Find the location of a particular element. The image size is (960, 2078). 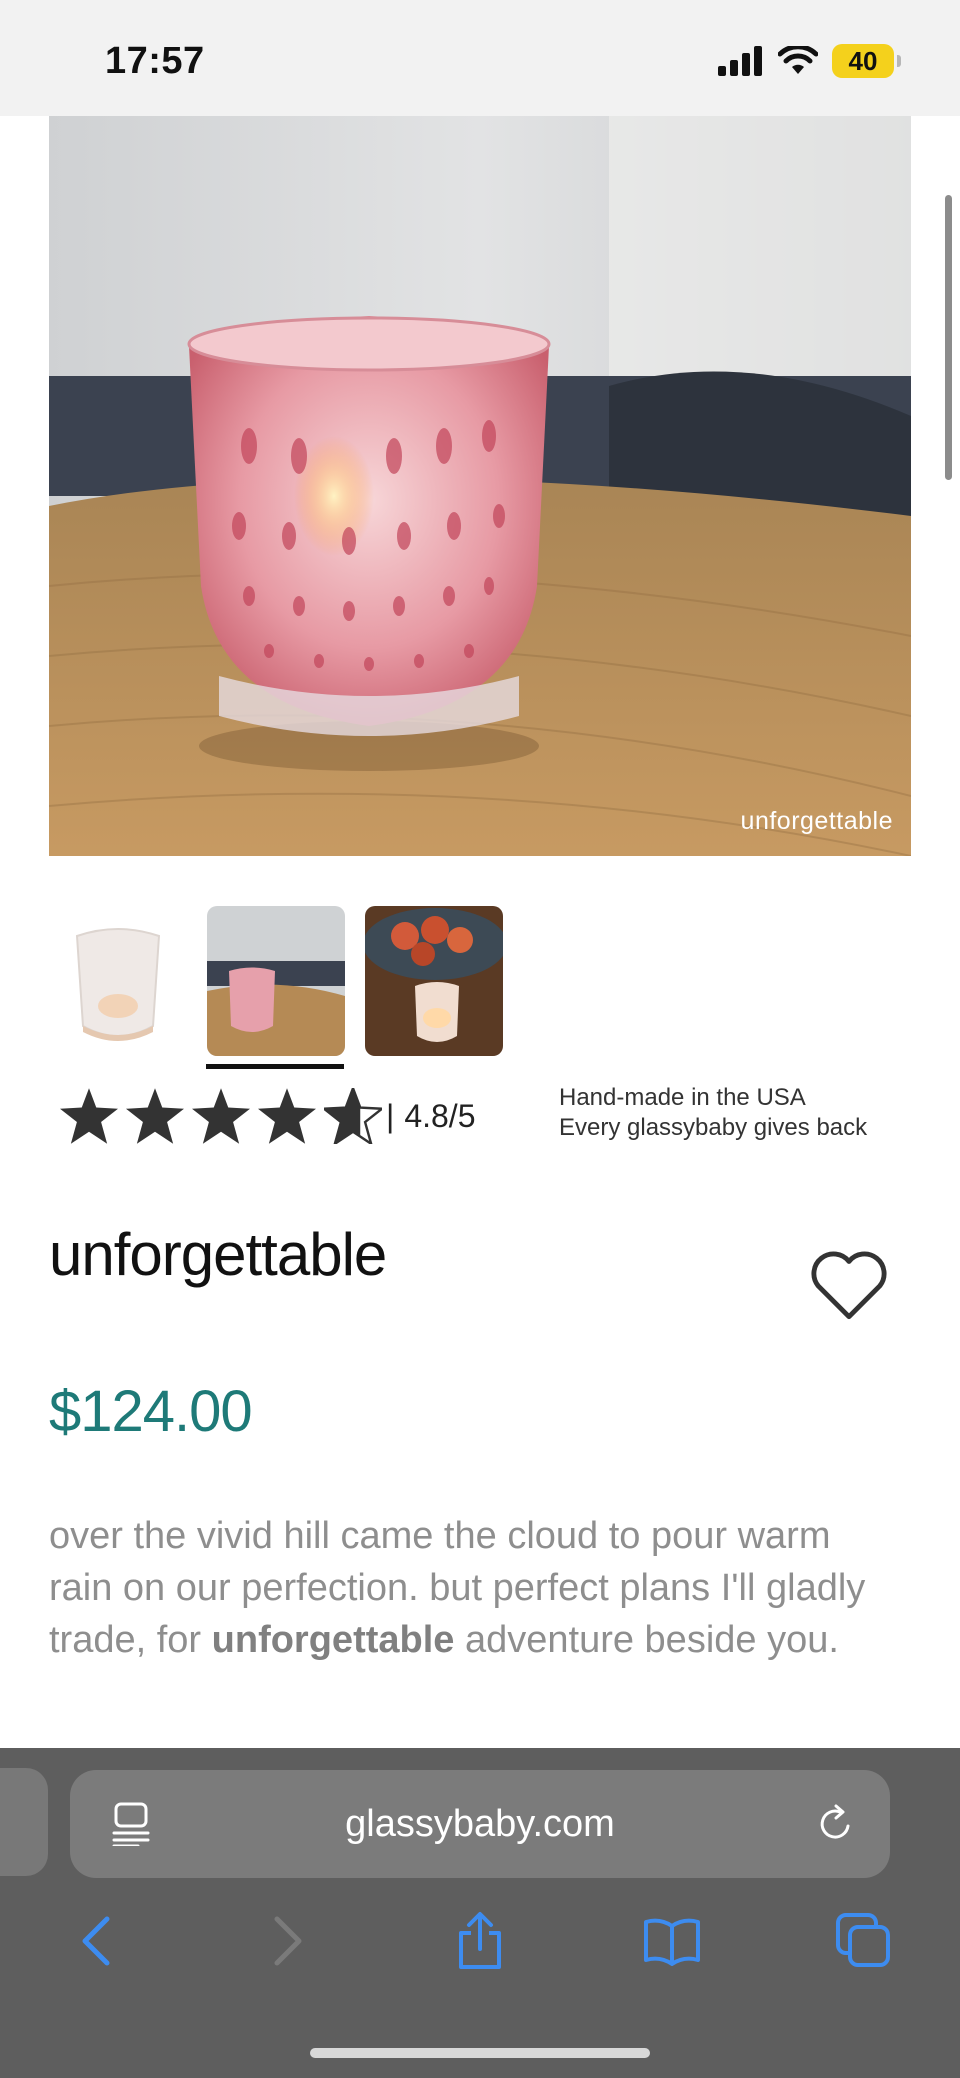

thumbnail-selected-indicator is located at coordinates (275, 1066).